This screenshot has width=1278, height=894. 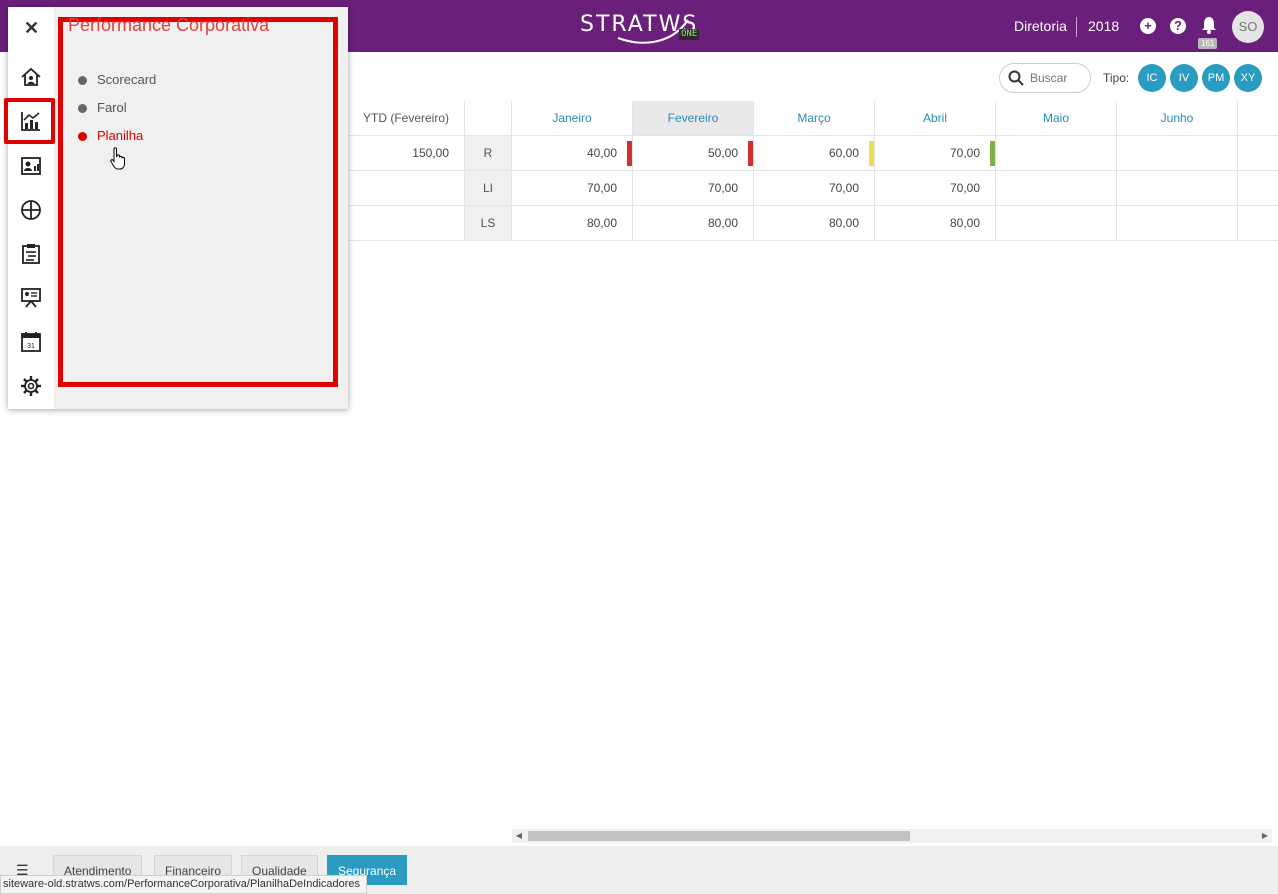 What do you see at coordinates (1103, 26) in the screenshot?
I see `year-selector: 2018` at bounding box center [1103, 26].